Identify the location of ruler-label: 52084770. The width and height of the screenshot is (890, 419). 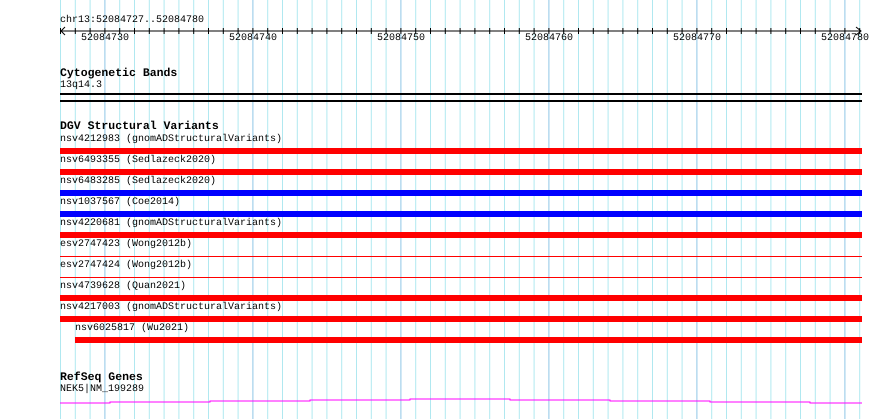
(697, 39).